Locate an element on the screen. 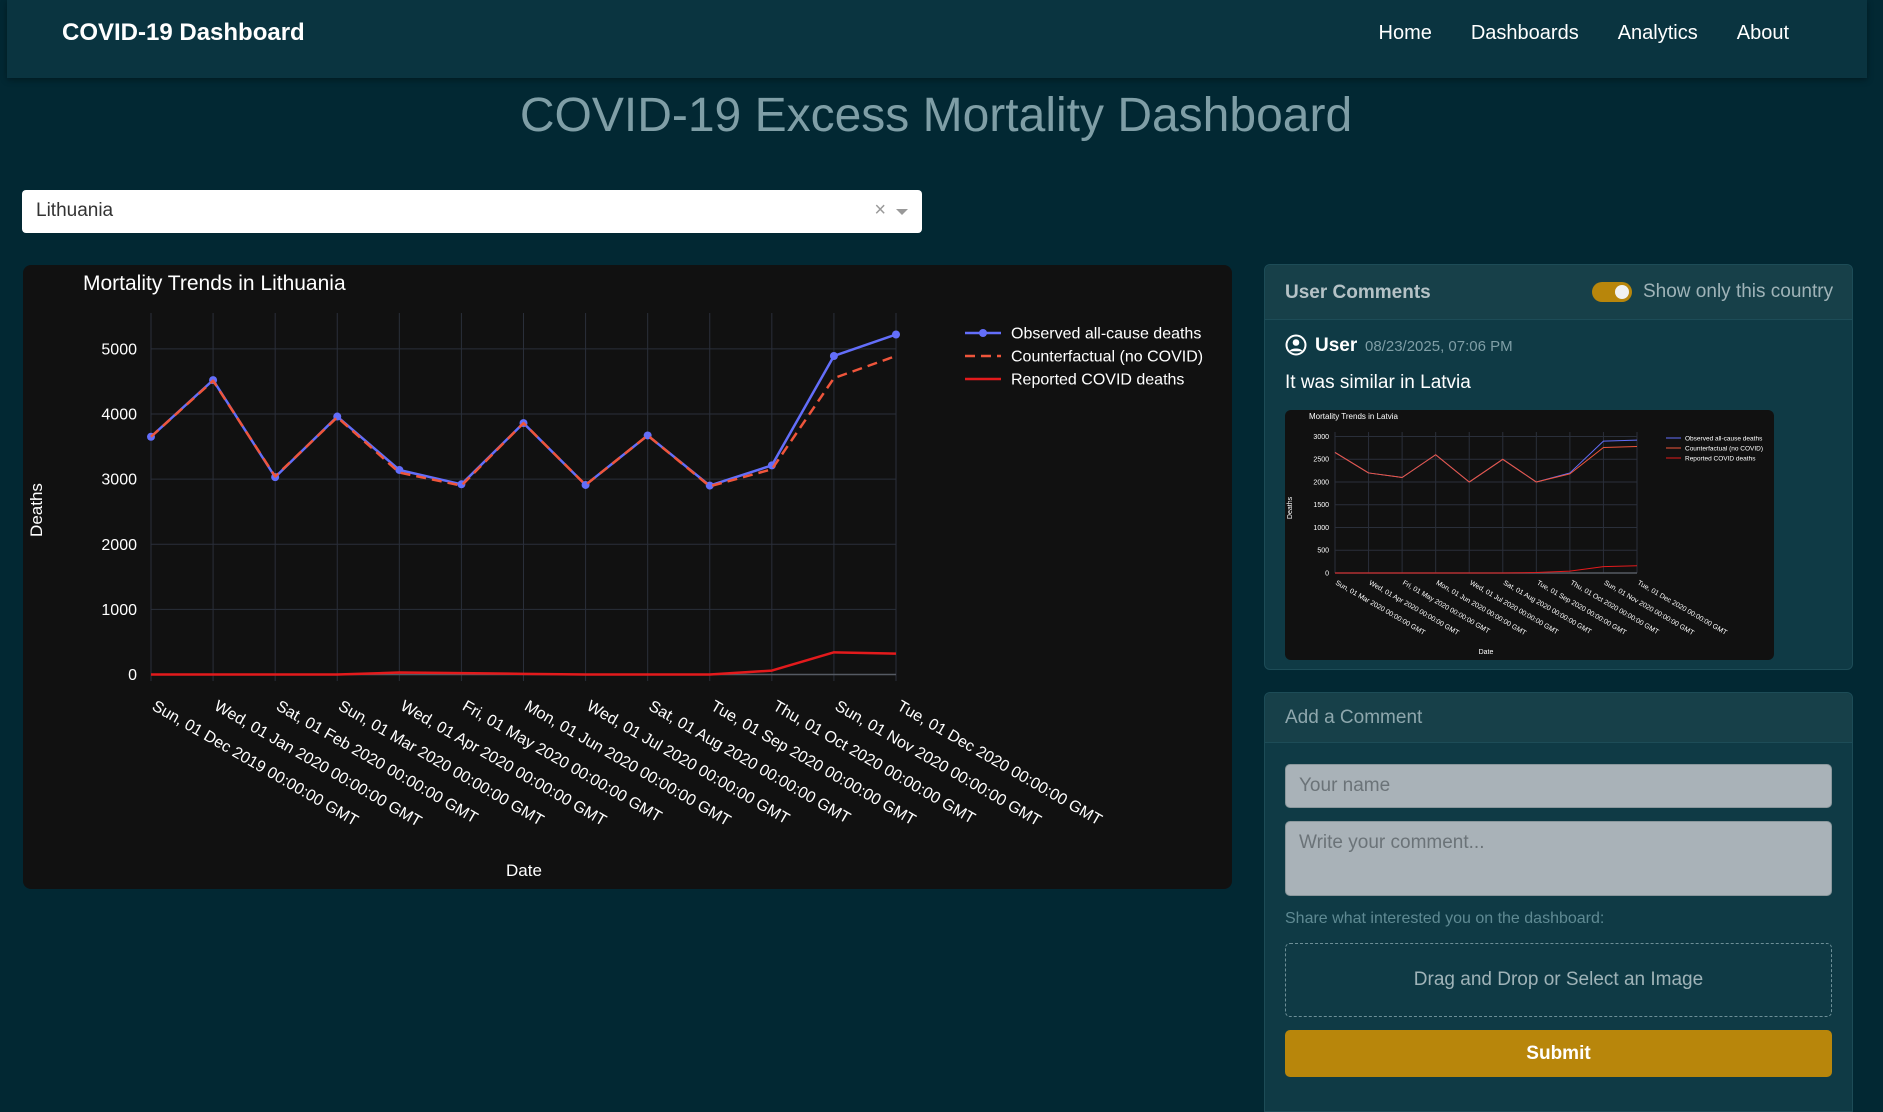 This screenshot has height=1112, width=1883. y-tick-label: 500 is located at coordinates (1323, 551).